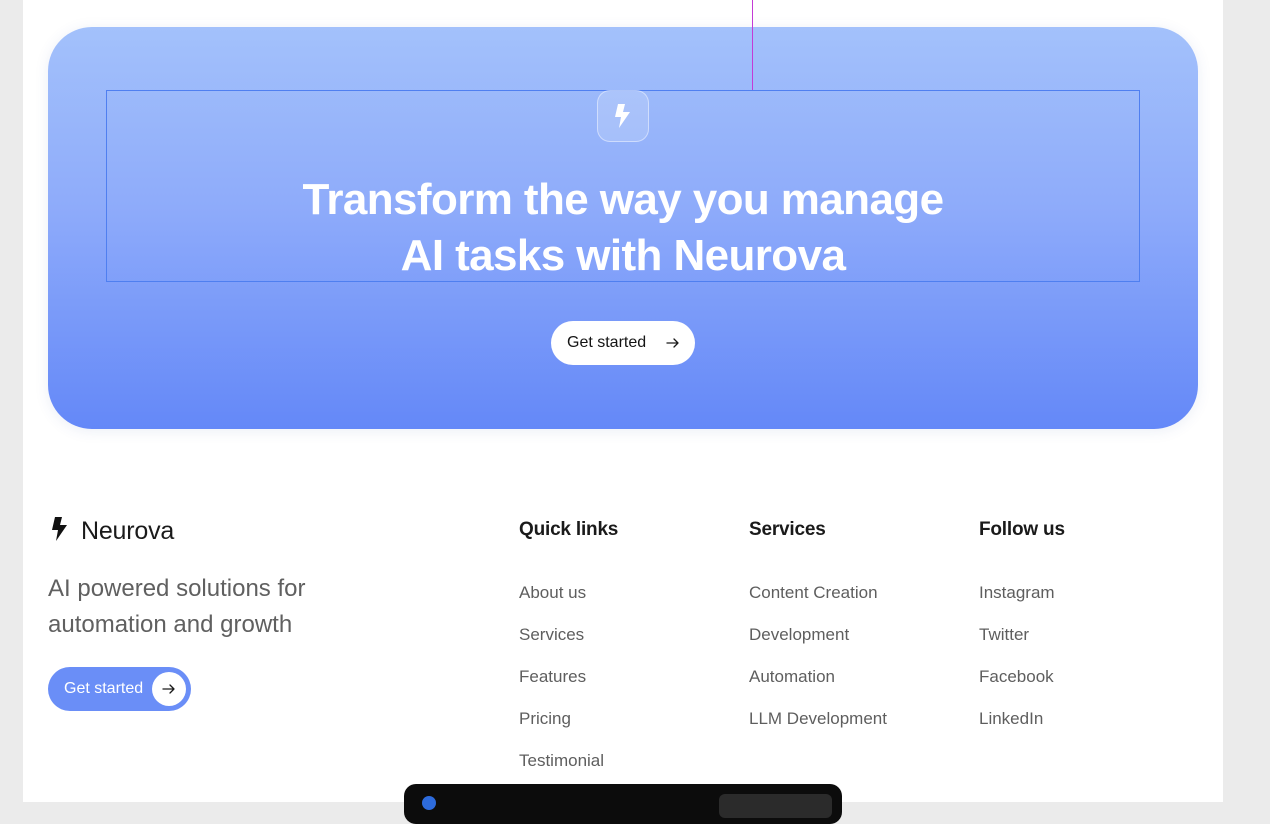  Describe the element at coordinates (1022, 593) in the screenshot. I see `link-instagram: Instagram` at that location.